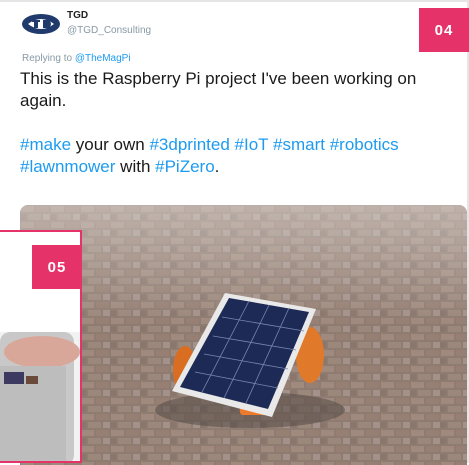 The image size is (469, 465). I want to click on author-name: TGD, so click(77, 15).